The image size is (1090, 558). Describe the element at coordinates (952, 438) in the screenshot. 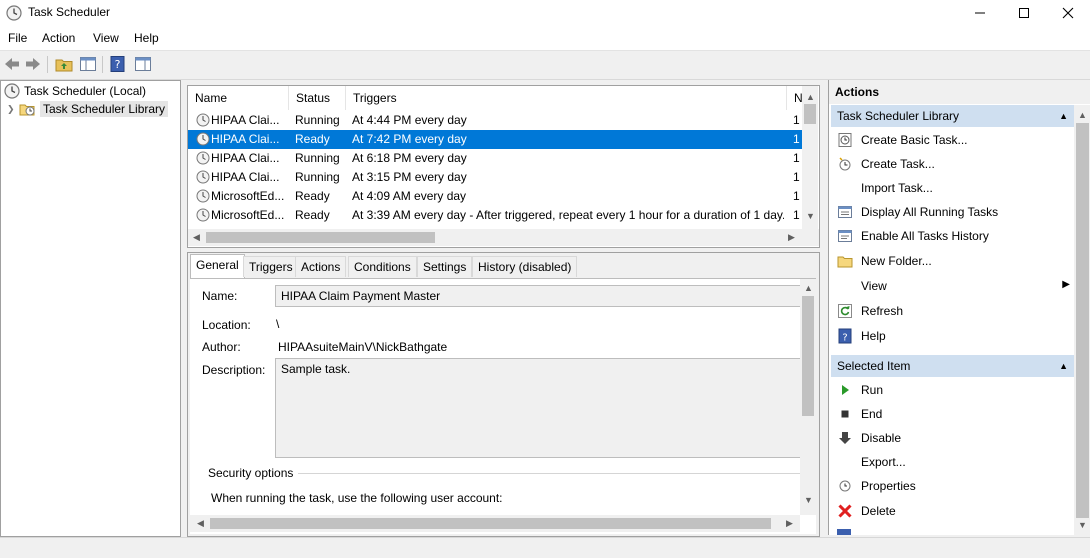

I see `action-disable: Disable` at that location.